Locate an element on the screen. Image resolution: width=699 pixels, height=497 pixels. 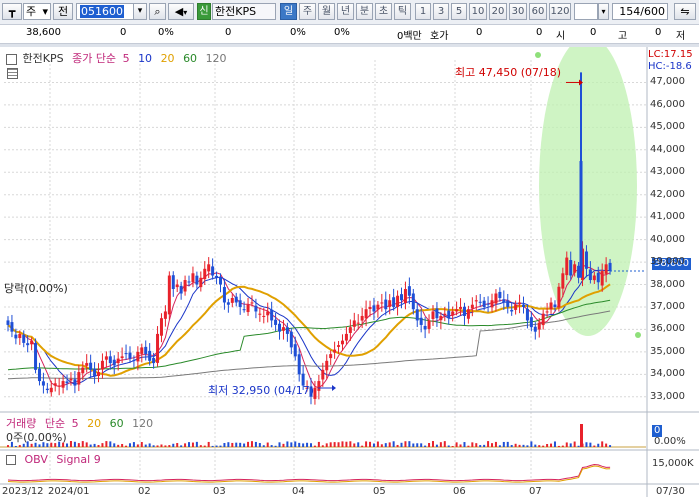
quote-v2: 0 is located at coordinates (539, 32).